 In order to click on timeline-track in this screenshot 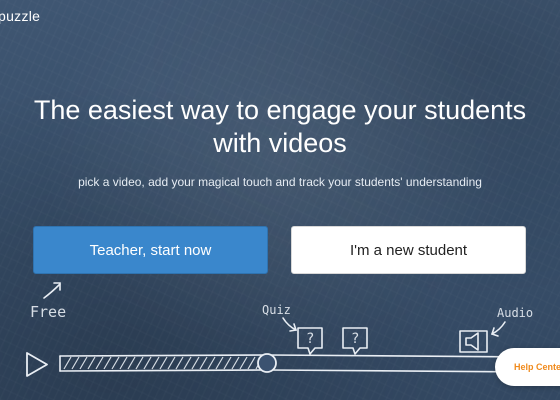, I will do `click(300, 363)`.